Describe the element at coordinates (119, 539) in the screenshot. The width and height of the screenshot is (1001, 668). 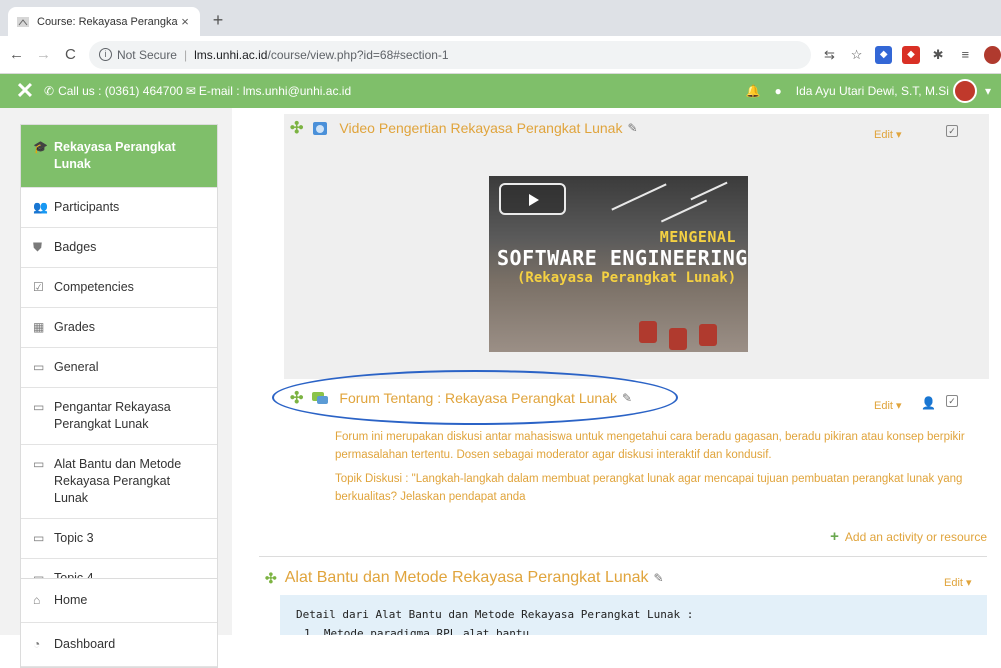
I see `sidebar-item-topic-3: ▭ Topic 3` at that location.